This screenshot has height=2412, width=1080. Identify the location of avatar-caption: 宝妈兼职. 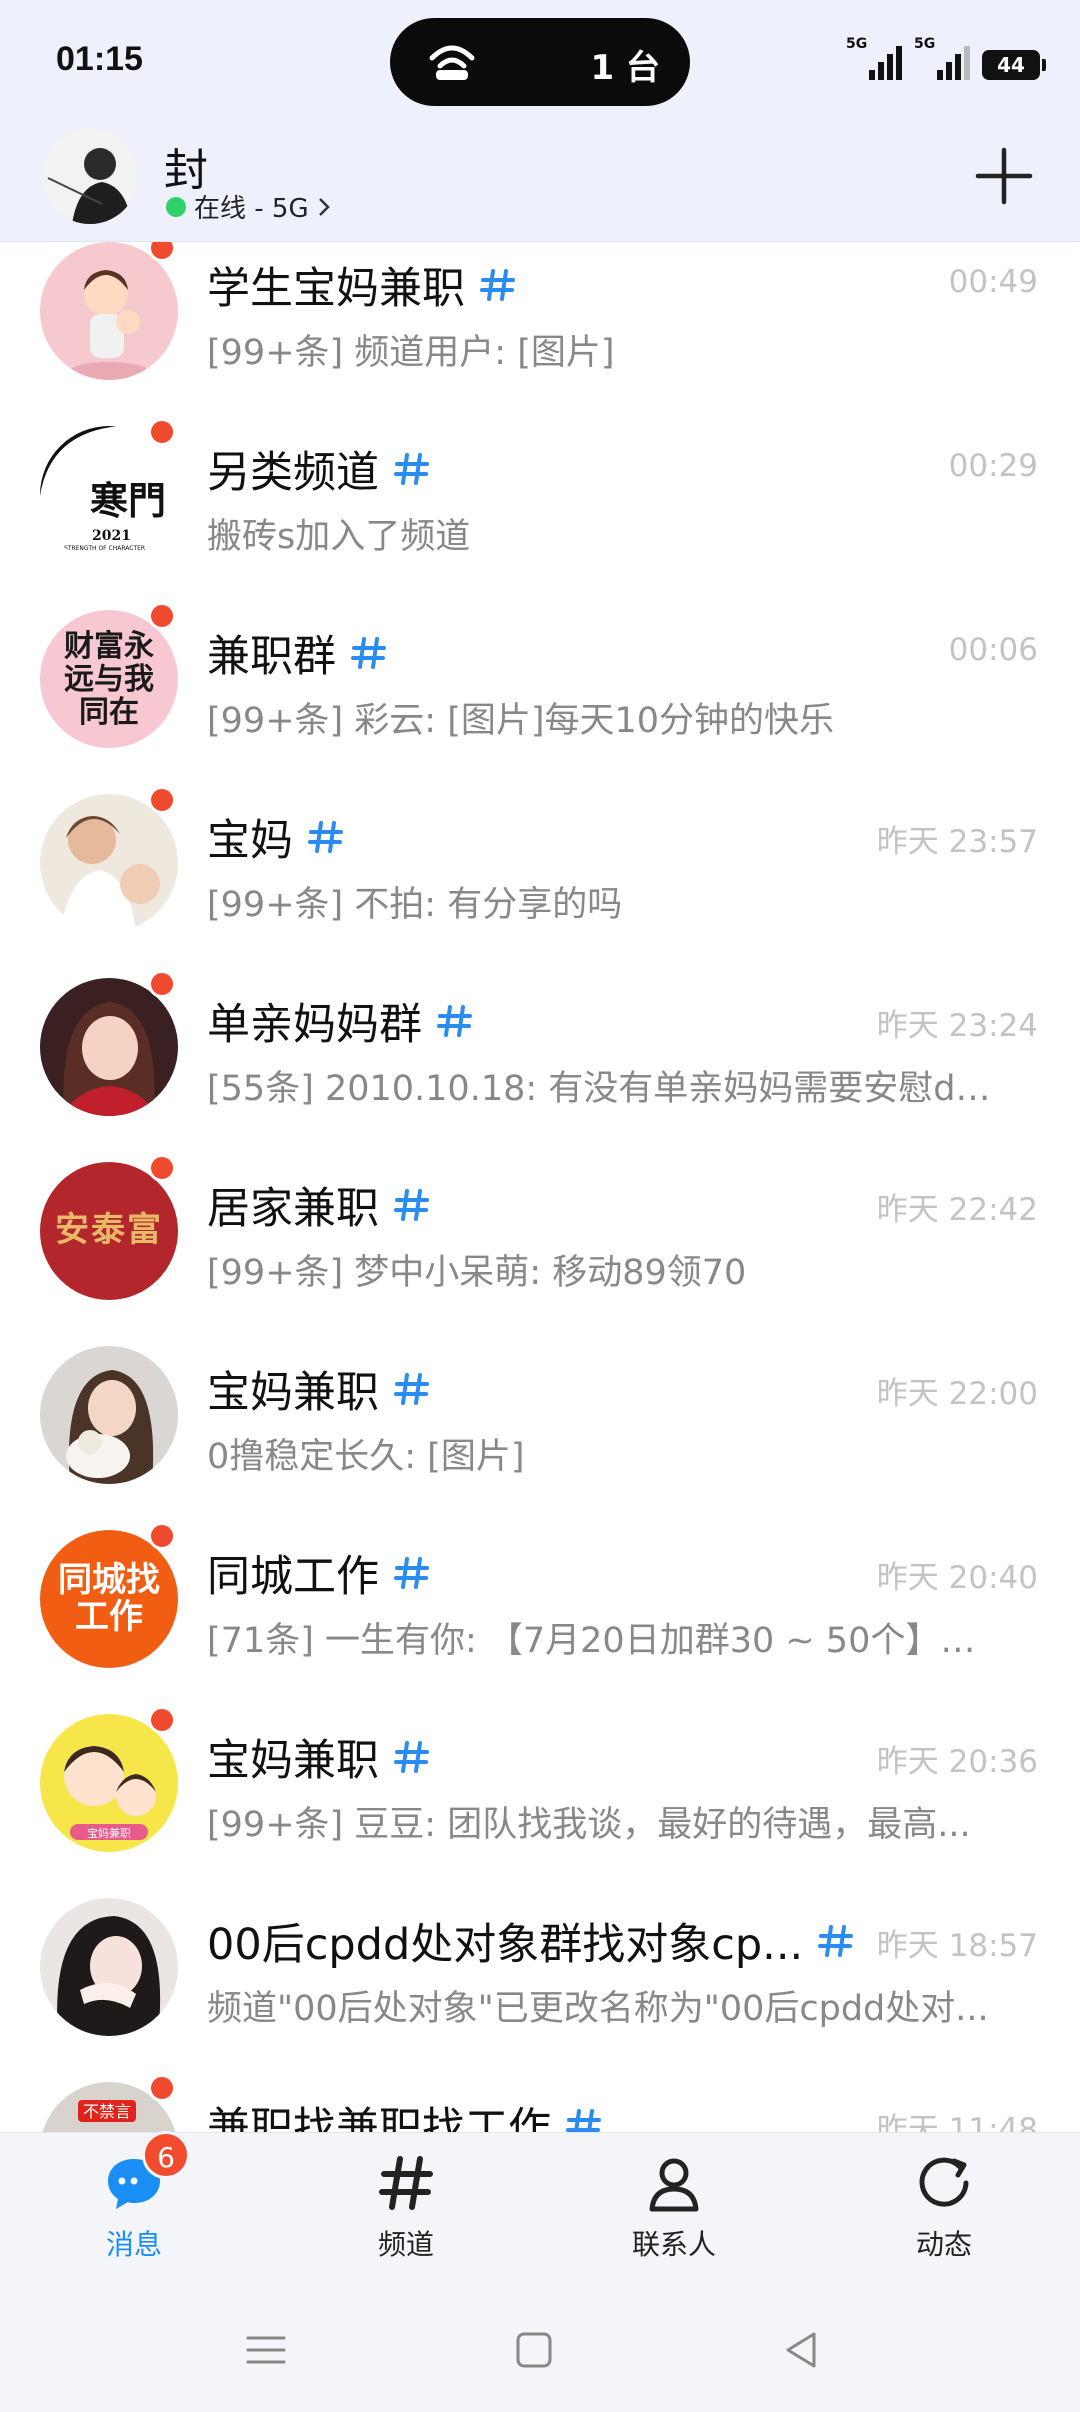
(109, 1833).